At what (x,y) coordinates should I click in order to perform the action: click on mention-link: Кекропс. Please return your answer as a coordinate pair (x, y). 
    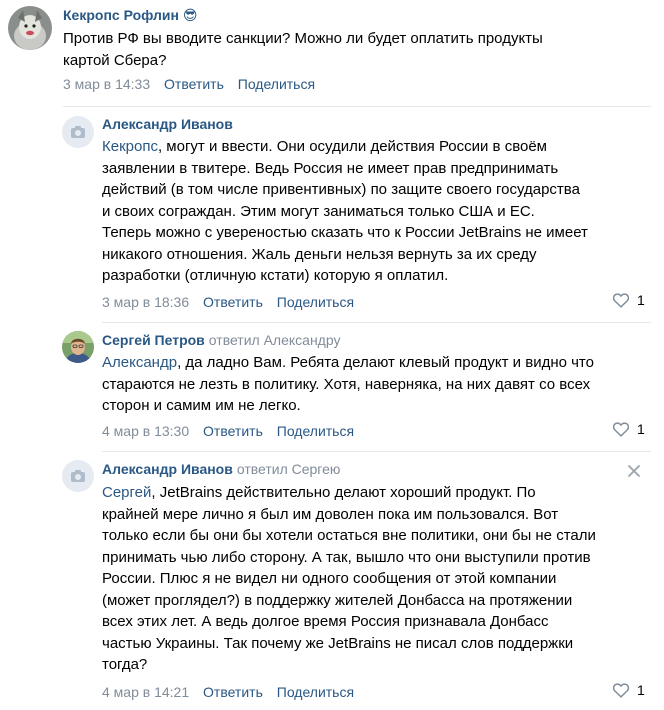
    Looking at the image, I should click on (130, 146).